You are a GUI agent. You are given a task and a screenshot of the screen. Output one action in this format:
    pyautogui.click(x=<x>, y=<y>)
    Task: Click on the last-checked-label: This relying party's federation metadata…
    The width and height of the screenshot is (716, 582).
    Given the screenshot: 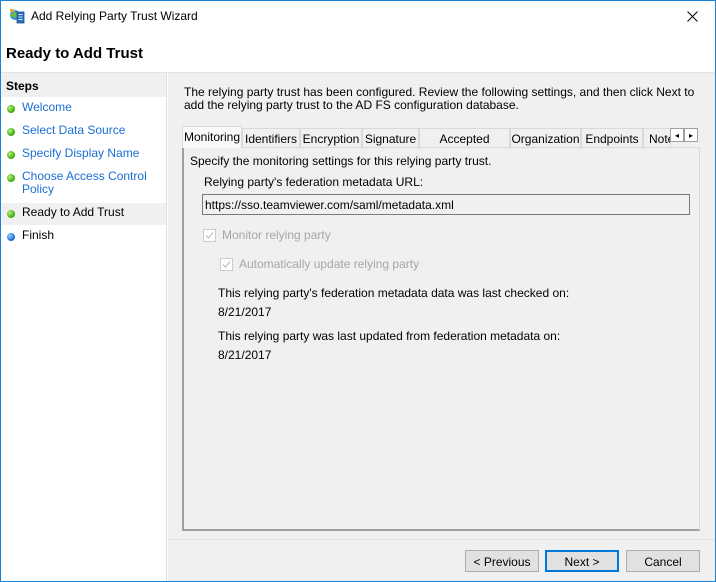 What is the action you would take?
    pyautogui.click(x=394, y=293)
    